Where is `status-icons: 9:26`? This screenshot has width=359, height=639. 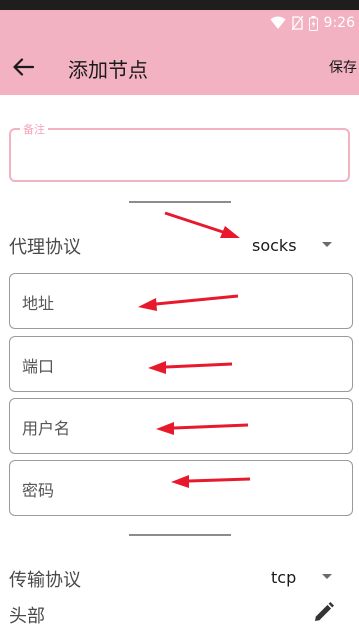 status-icons: 9:26 is located at coordinates (312, 23).